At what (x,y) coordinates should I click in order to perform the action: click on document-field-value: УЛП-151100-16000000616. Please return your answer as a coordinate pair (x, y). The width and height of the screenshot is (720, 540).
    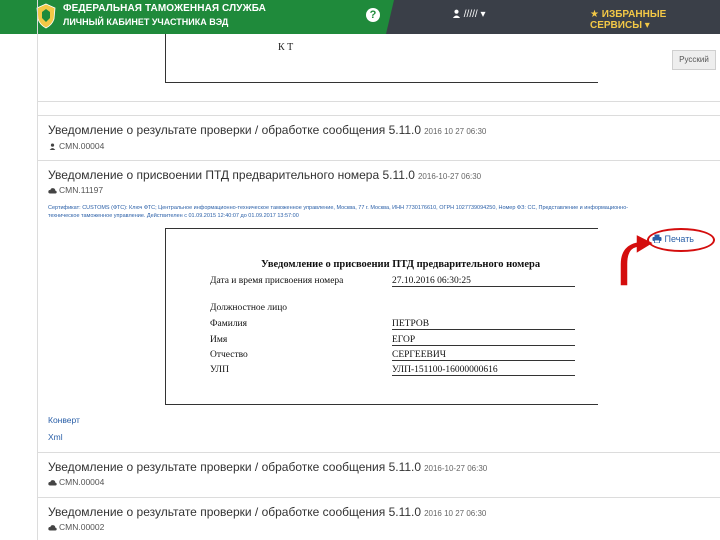
    Looking at the image, I should click on (483, 370).